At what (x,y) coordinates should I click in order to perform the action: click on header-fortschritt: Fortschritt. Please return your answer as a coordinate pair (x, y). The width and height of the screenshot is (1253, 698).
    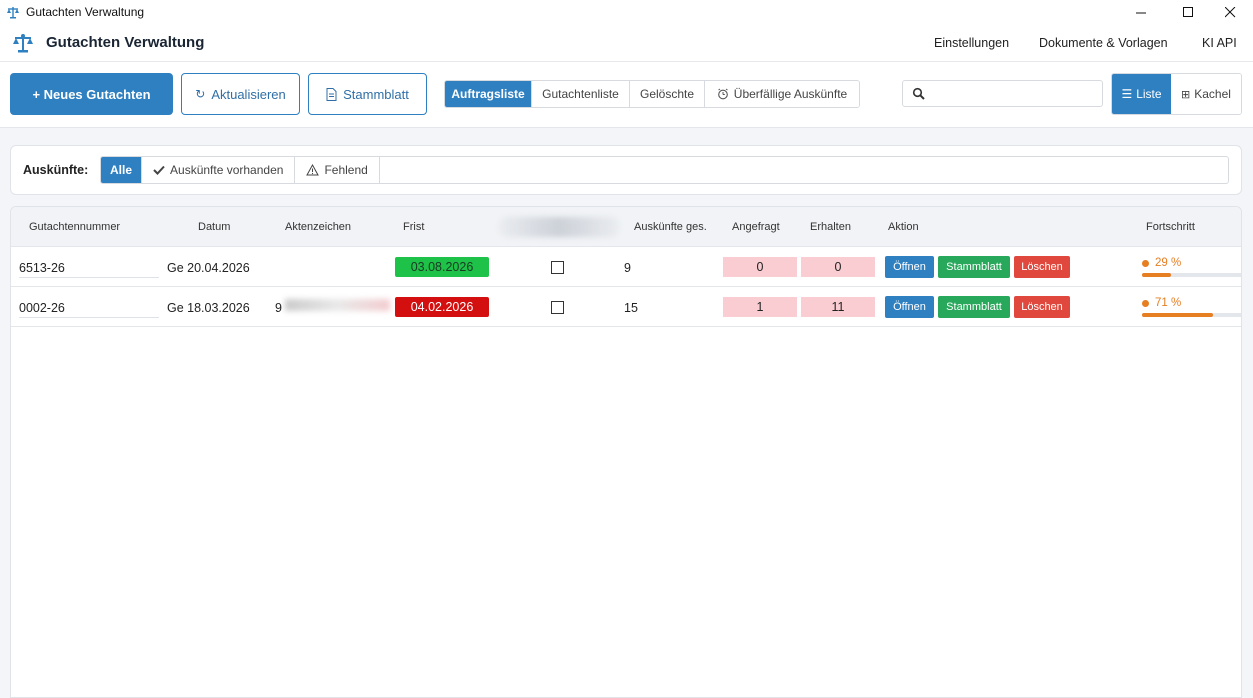
    Looking at the image, I should click on (1170, 227).